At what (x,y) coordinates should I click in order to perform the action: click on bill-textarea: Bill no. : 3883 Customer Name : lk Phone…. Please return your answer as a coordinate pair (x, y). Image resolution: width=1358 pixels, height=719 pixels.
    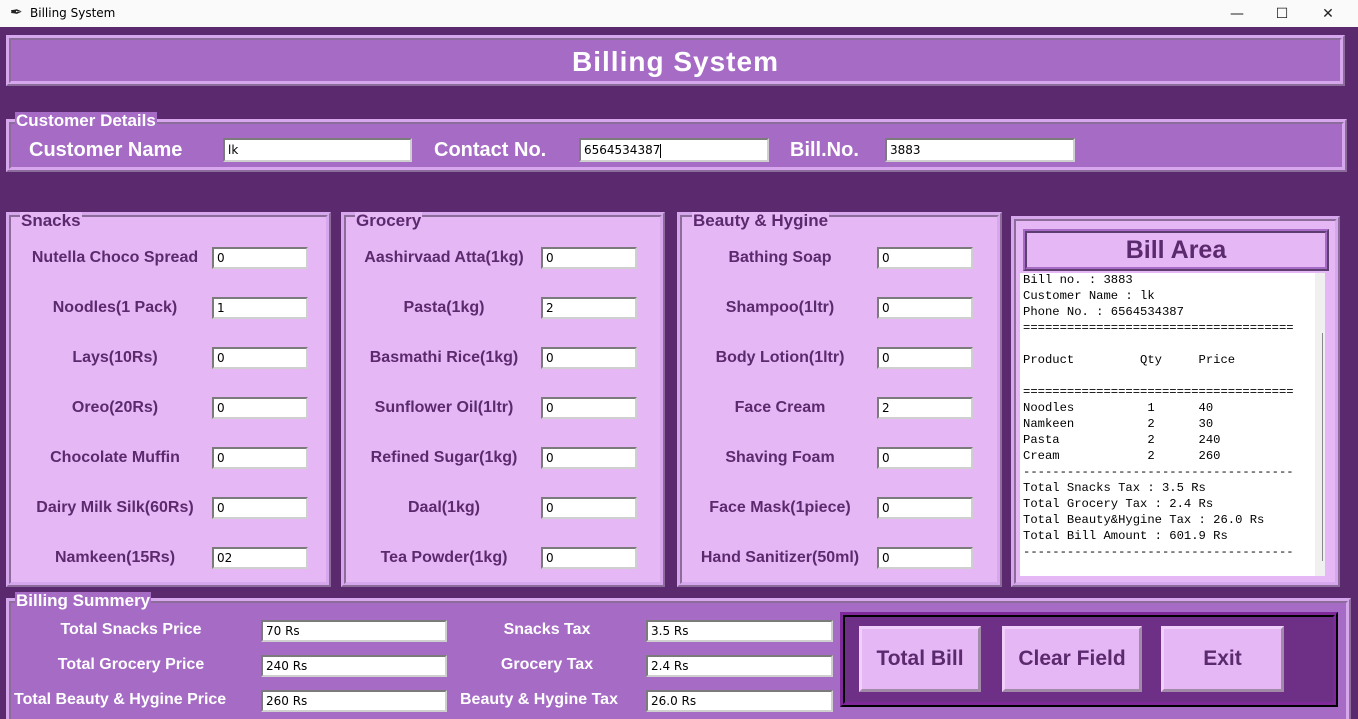
    Looking at the image, I should click on (1172, 424).